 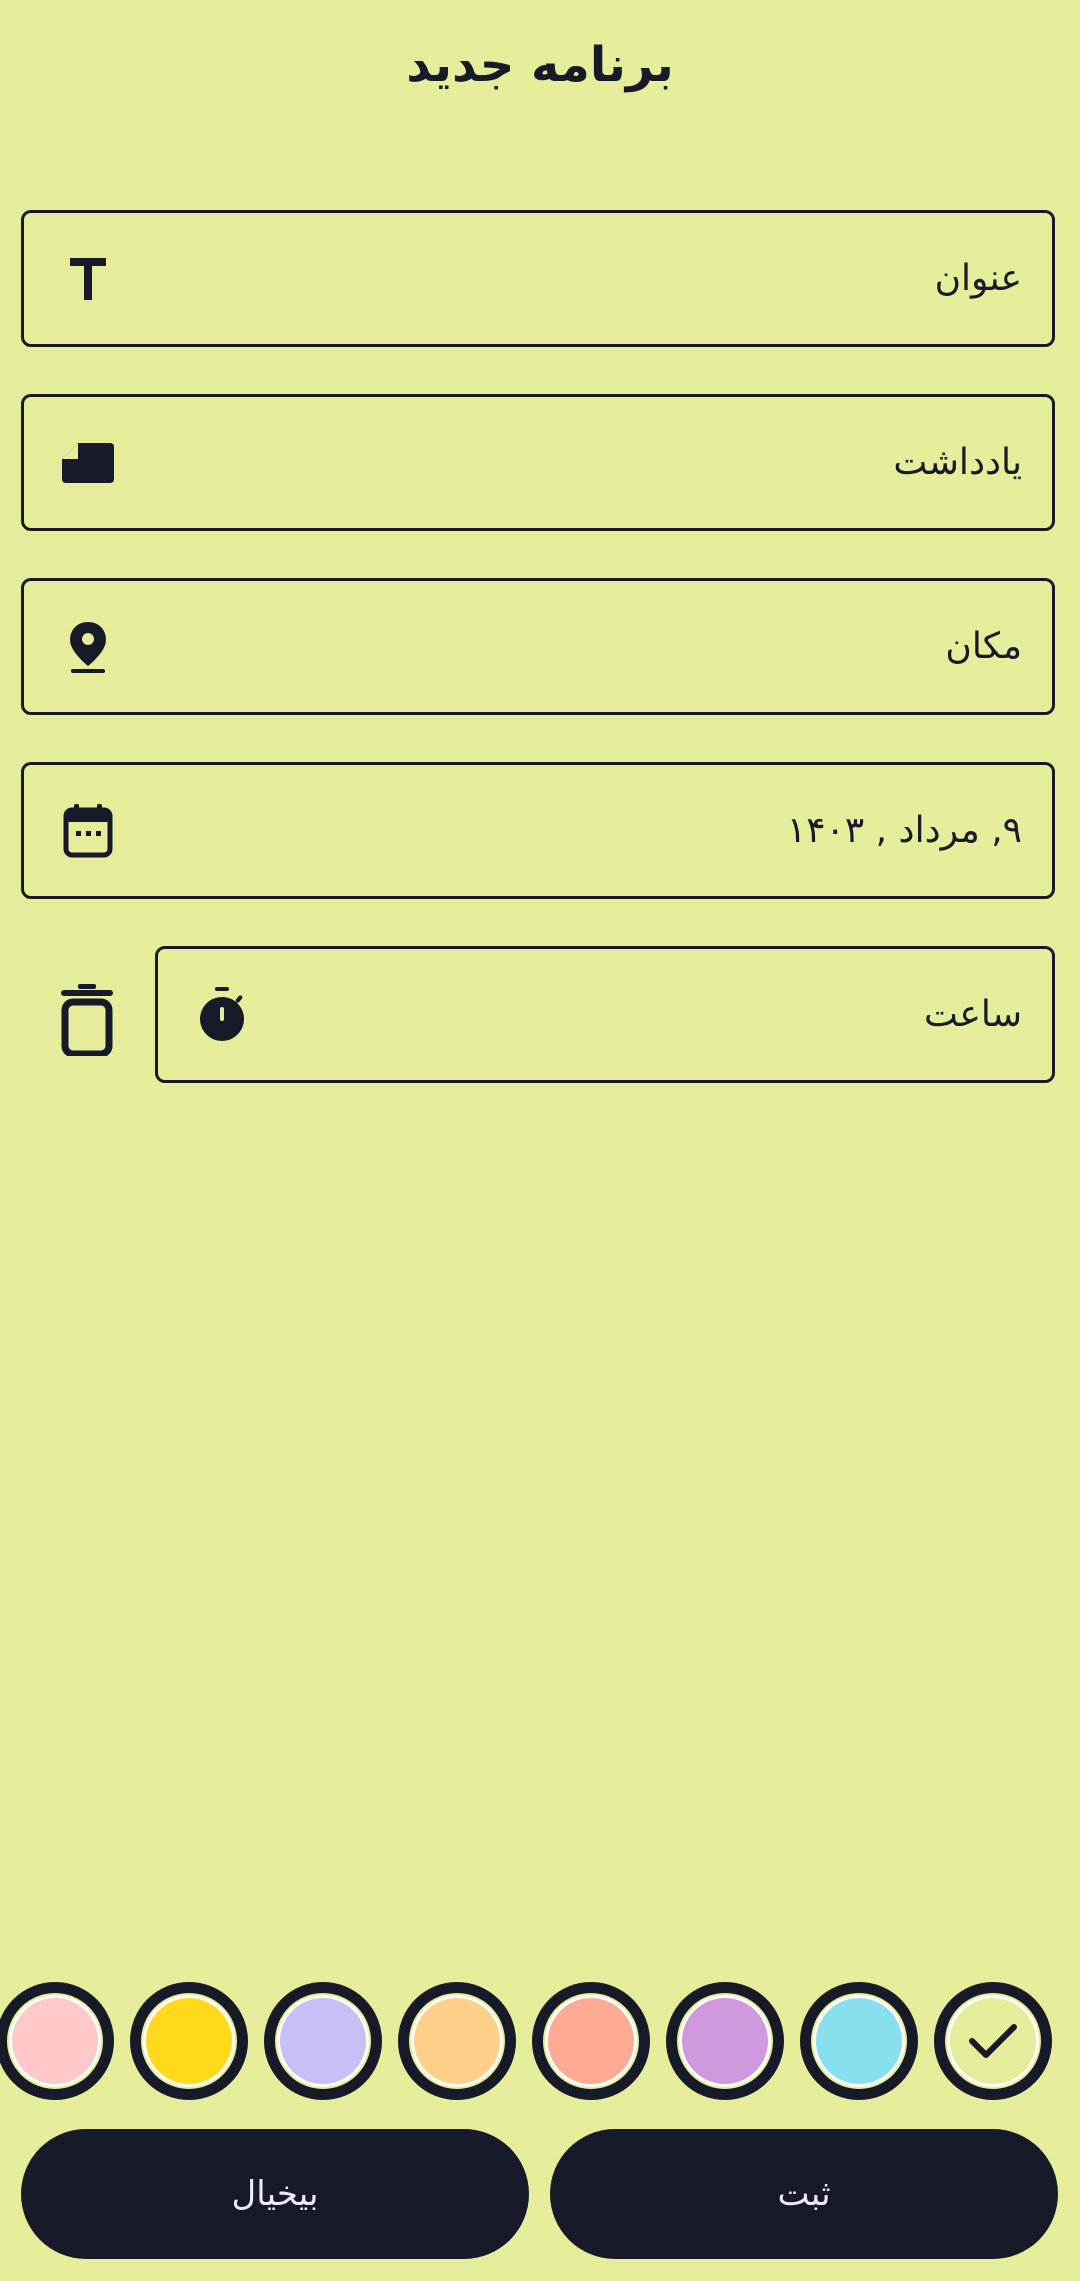 I want to click on color-swatch-lime-selected, so click(x=993, y=2041).